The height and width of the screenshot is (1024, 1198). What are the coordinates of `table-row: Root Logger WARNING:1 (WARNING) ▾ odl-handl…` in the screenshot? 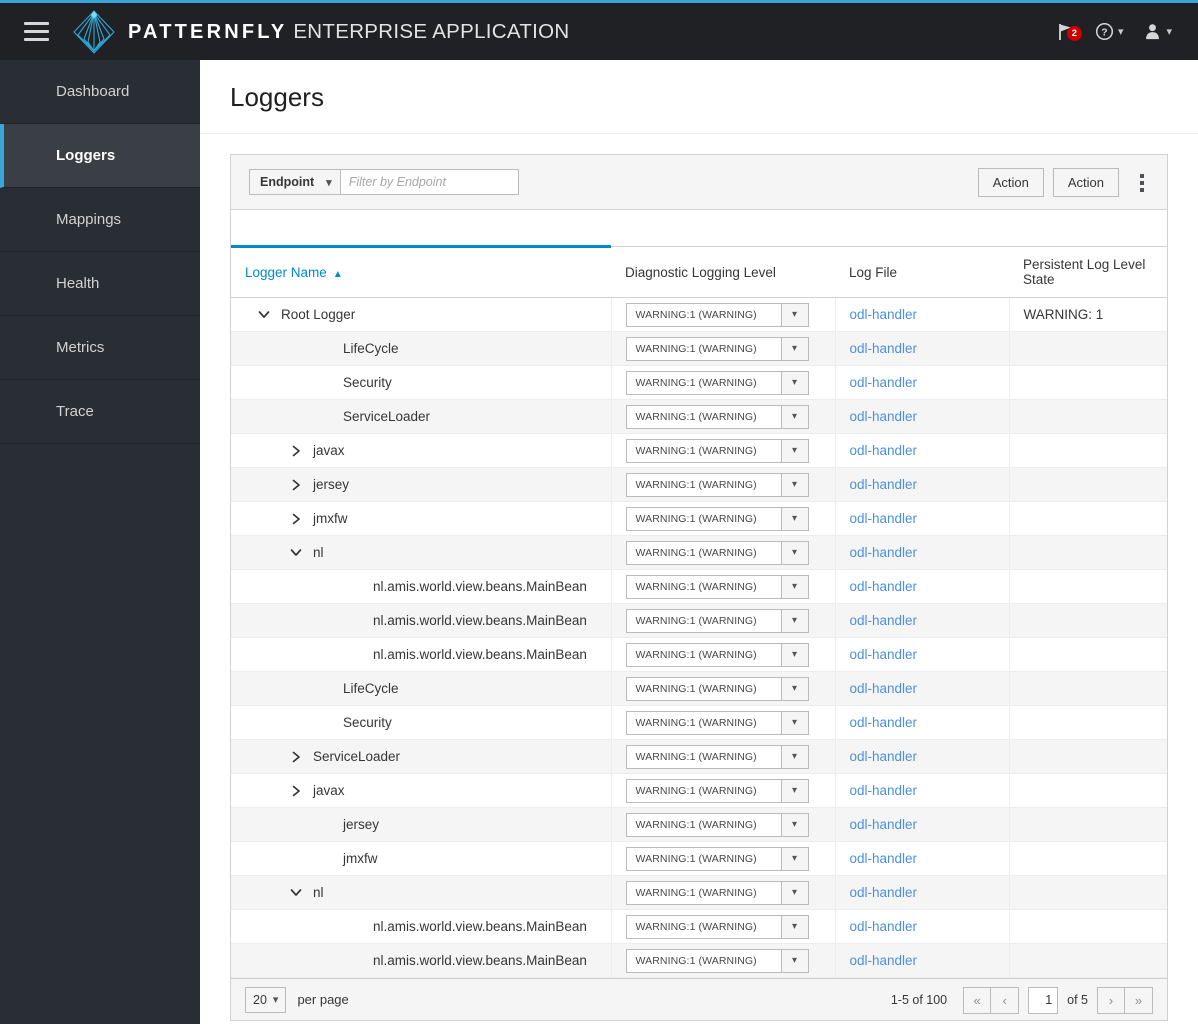 It's located at (699, 314).